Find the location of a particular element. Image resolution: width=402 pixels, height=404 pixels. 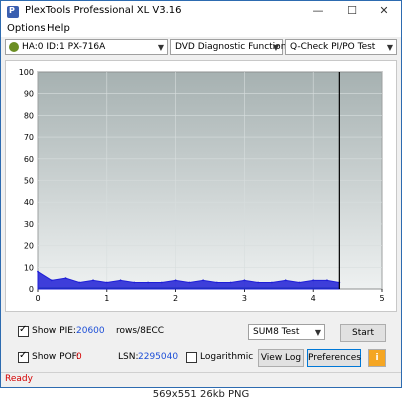

logarithmic-label: Logarithmic is located at coordinates (227, 357).